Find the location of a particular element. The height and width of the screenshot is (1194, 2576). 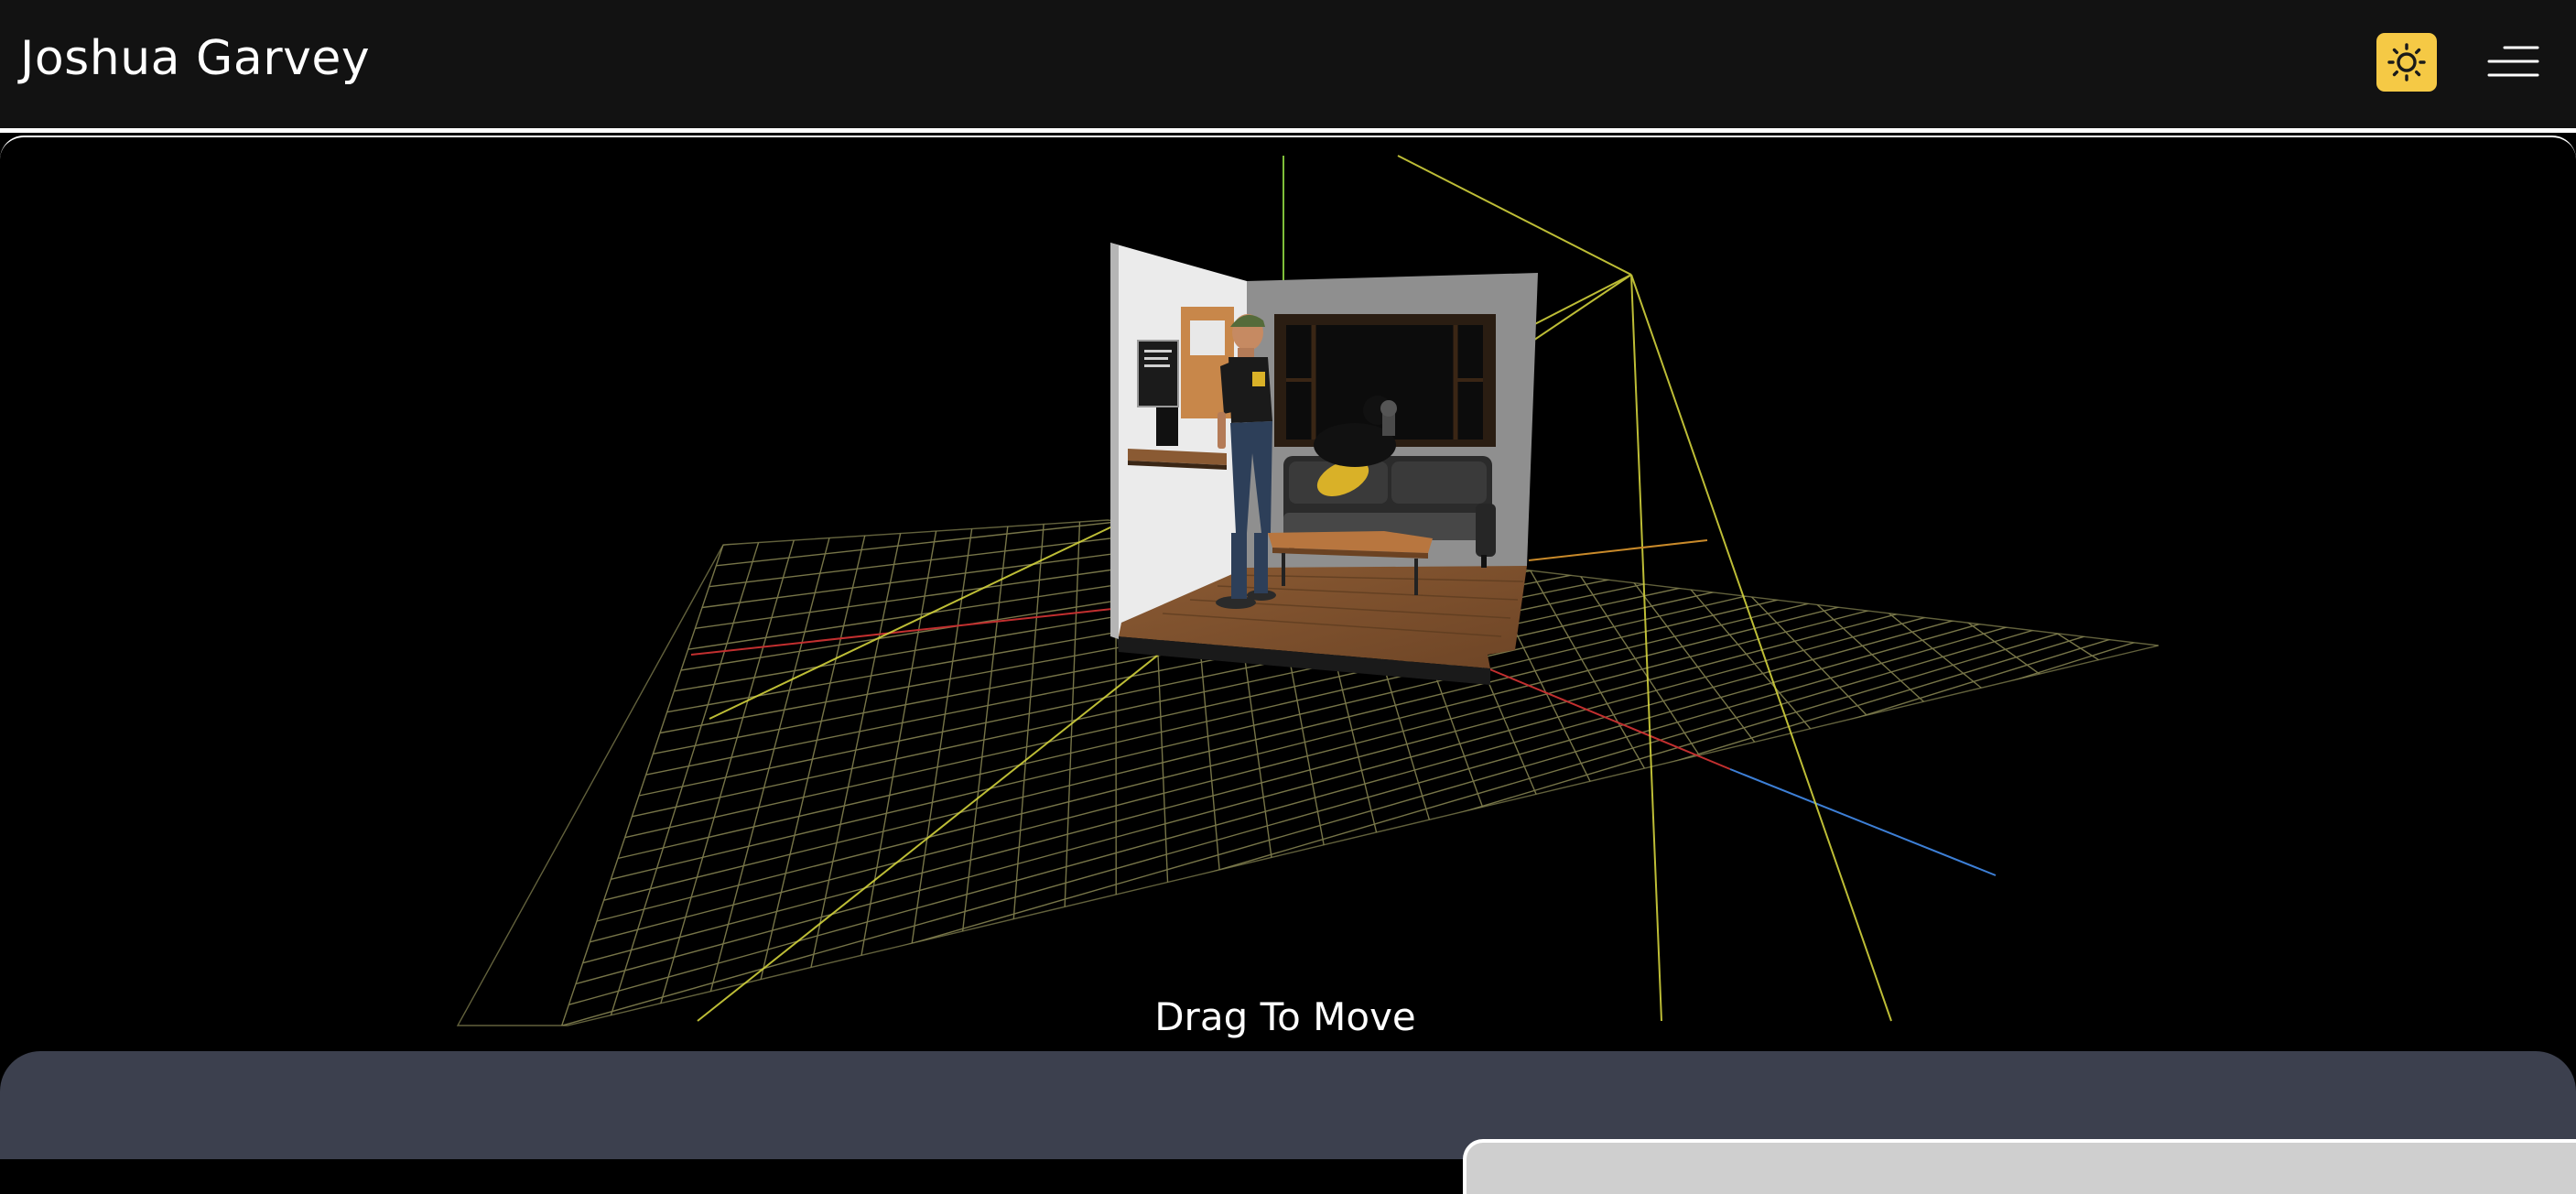

content-card is located at coordinates (2020, 1166).